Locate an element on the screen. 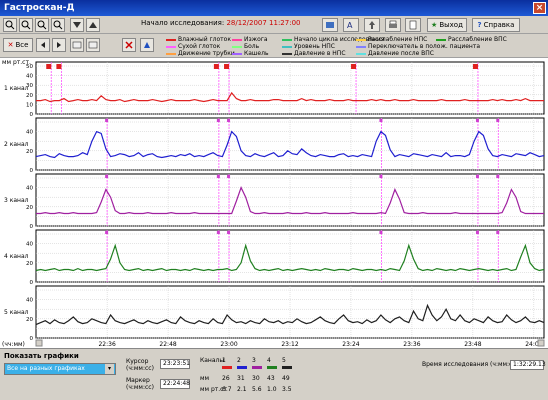  record-value: 28/12/2007 11:27:00 is located at coordinates (263, 23).